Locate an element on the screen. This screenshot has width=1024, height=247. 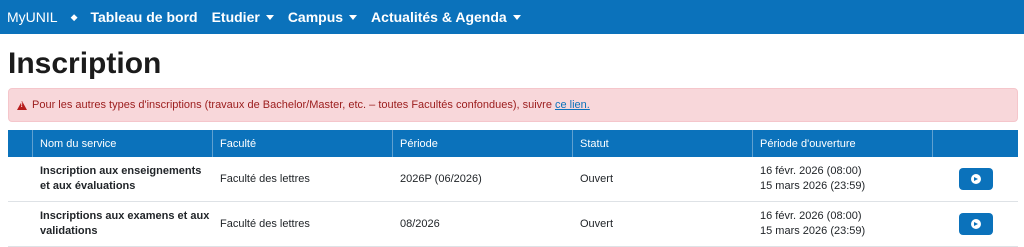
nav-label: Actualités & Agenda is located at coordinates (439, 17).